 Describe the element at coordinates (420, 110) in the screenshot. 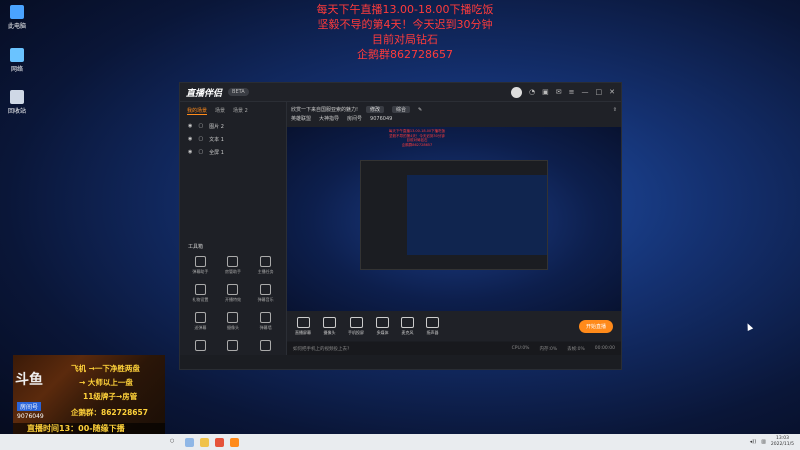

I see `edit-icon: ✎` at that location.